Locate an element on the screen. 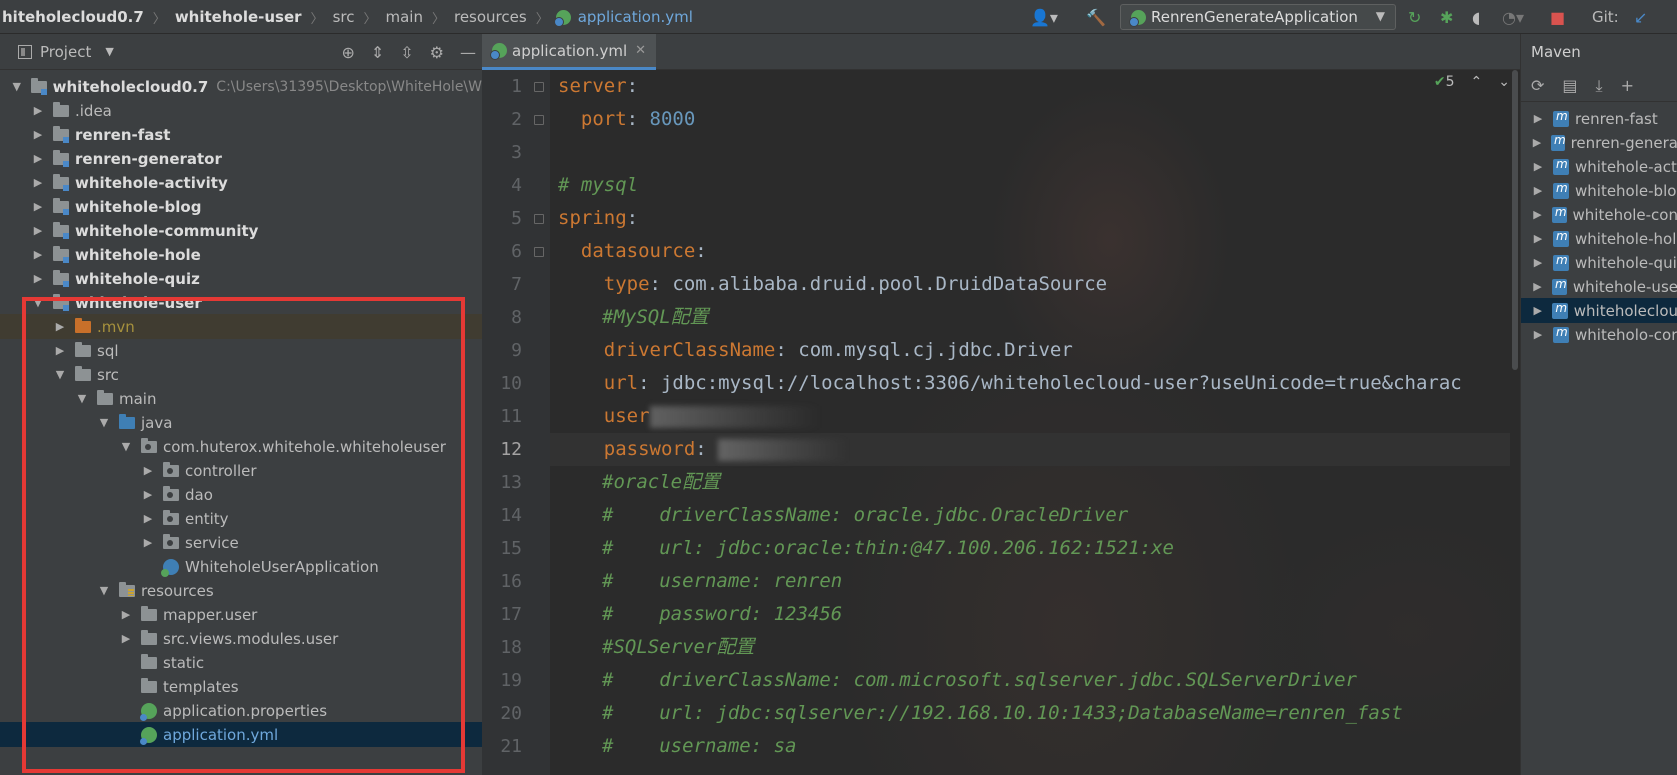  rerun-icon: ↻ is located at coordinates (1414, 17).